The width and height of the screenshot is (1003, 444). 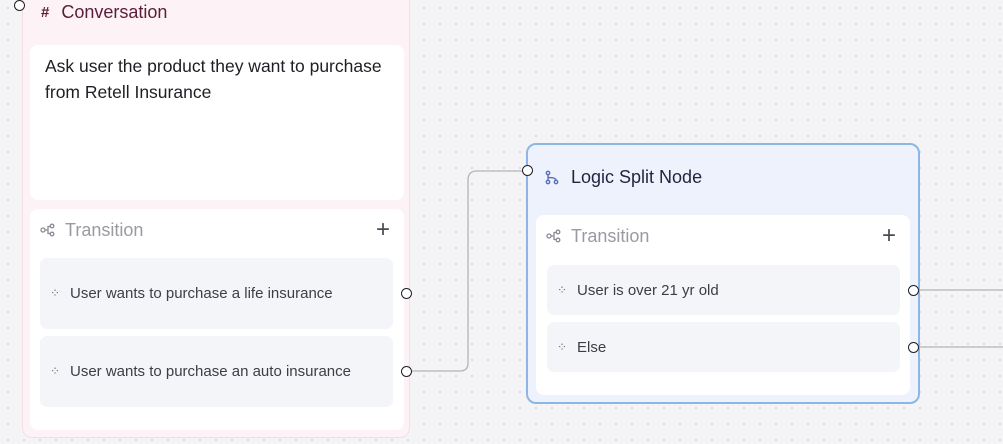 I want to click on condition-over21-output-port, so click(x=913, y=290).